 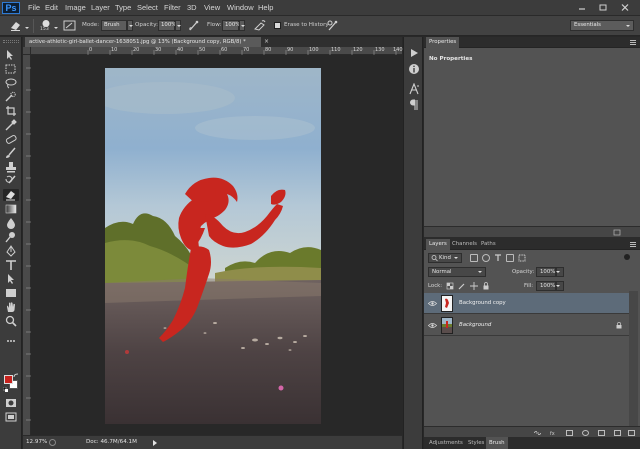 What do you see at coordinates (332, 25) in the screenshot?
I see `pressure-size-icon` at bounding box center [332, 25].